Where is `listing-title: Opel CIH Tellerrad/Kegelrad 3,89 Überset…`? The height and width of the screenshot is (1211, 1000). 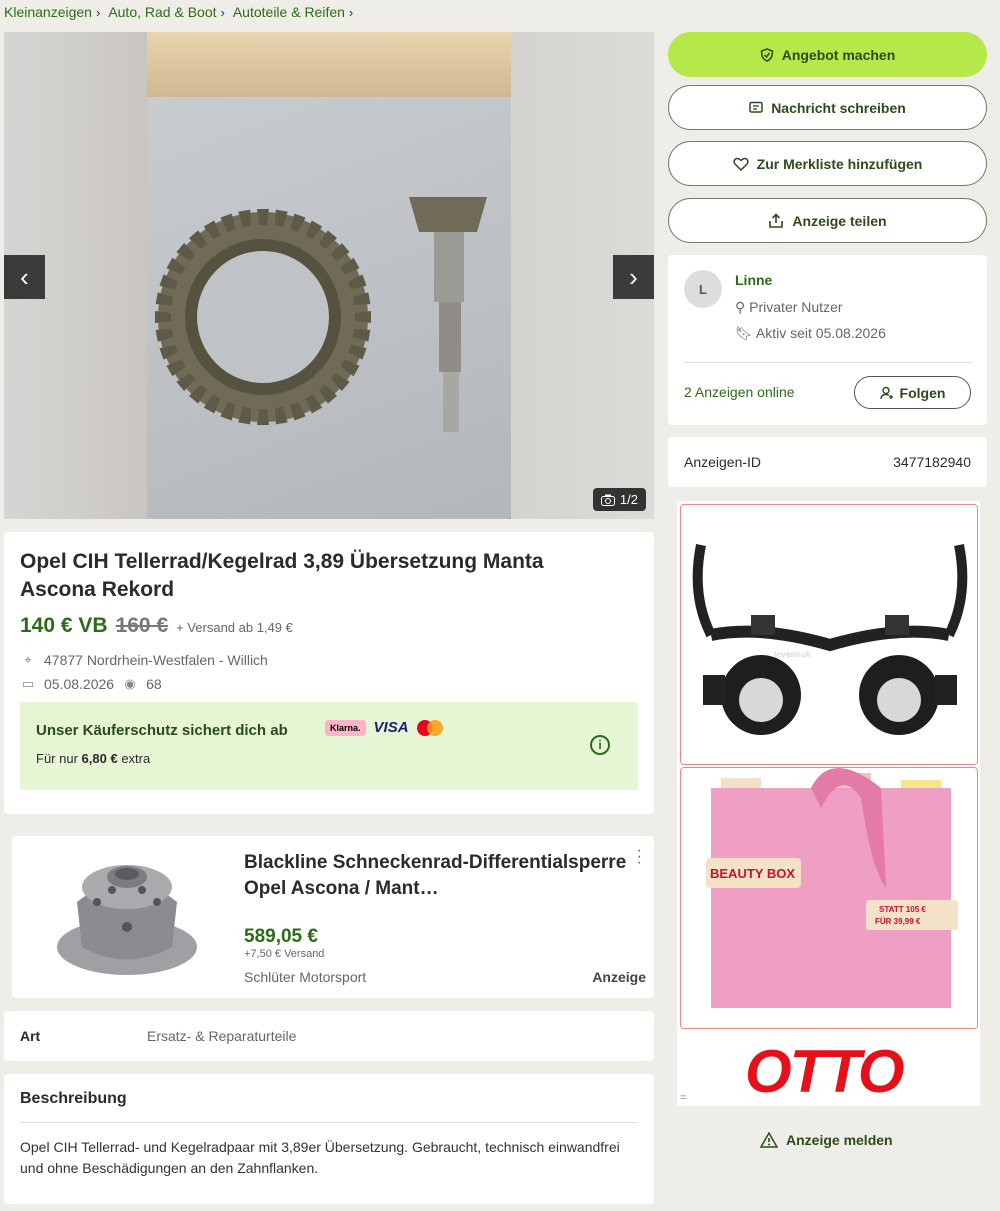
listing-title: Opel CIH Tellerrad/Kegelrad 3,89 Überset… is located at coordinates (282, 575).